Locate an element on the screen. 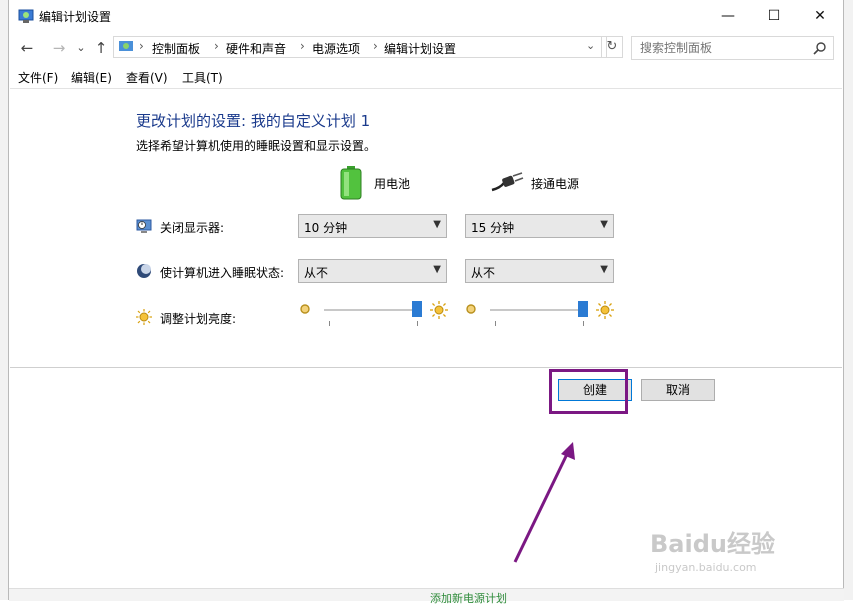  brightness-icon is located at coordinates (144, 317).